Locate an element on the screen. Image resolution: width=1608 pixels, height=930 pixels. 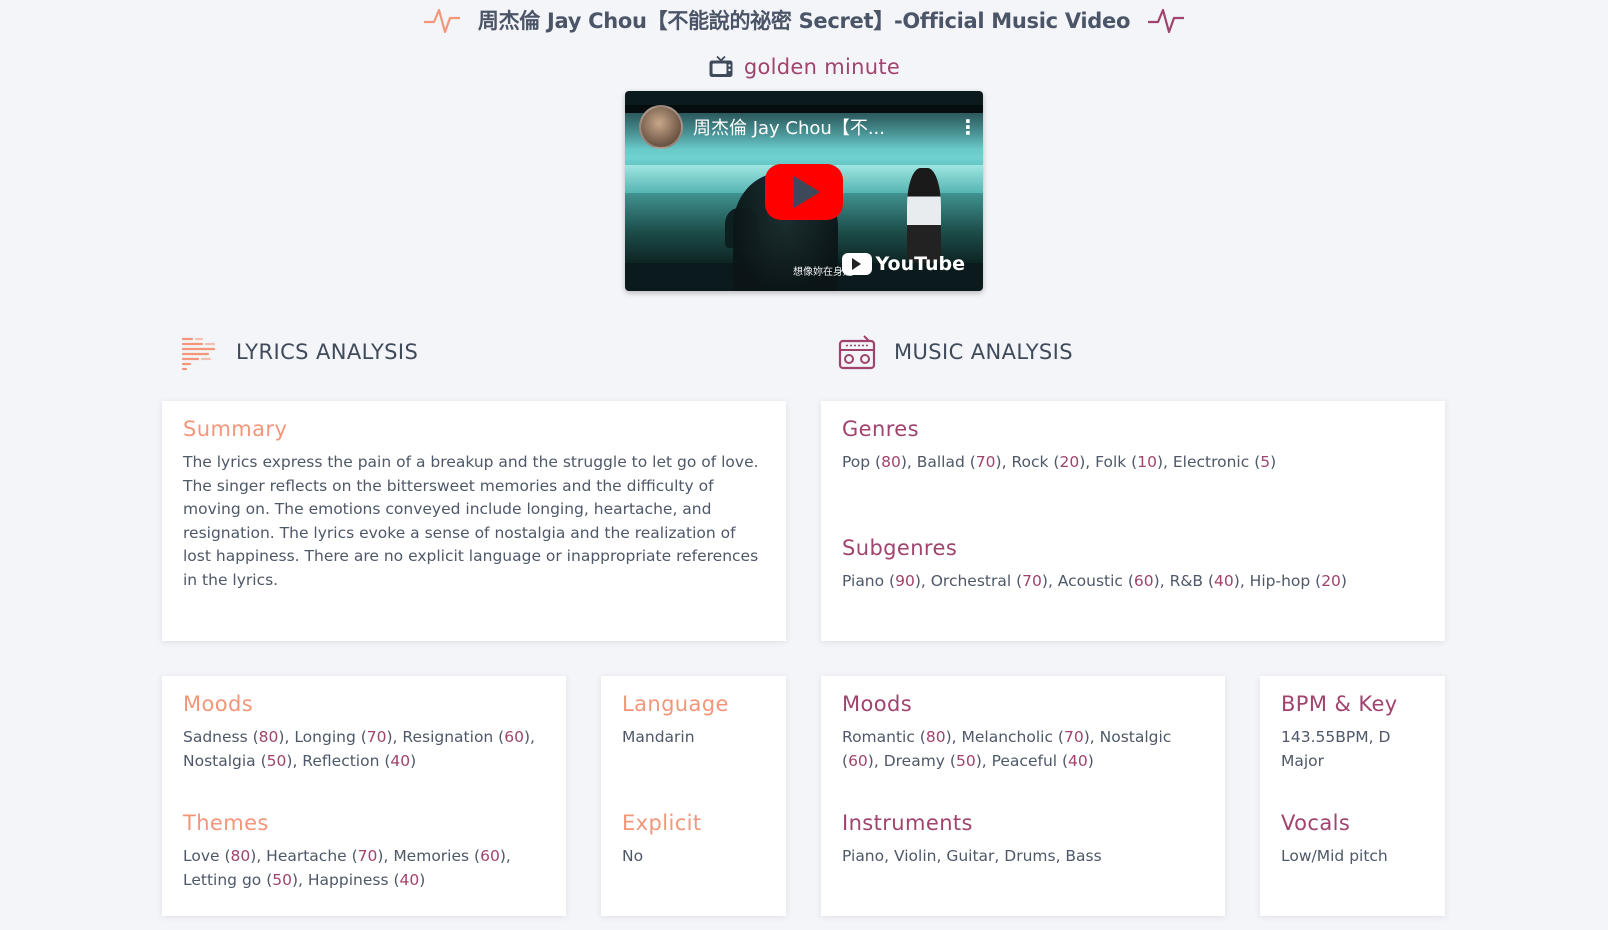
mood-row: golden minute is located at coordinates (804, 67).